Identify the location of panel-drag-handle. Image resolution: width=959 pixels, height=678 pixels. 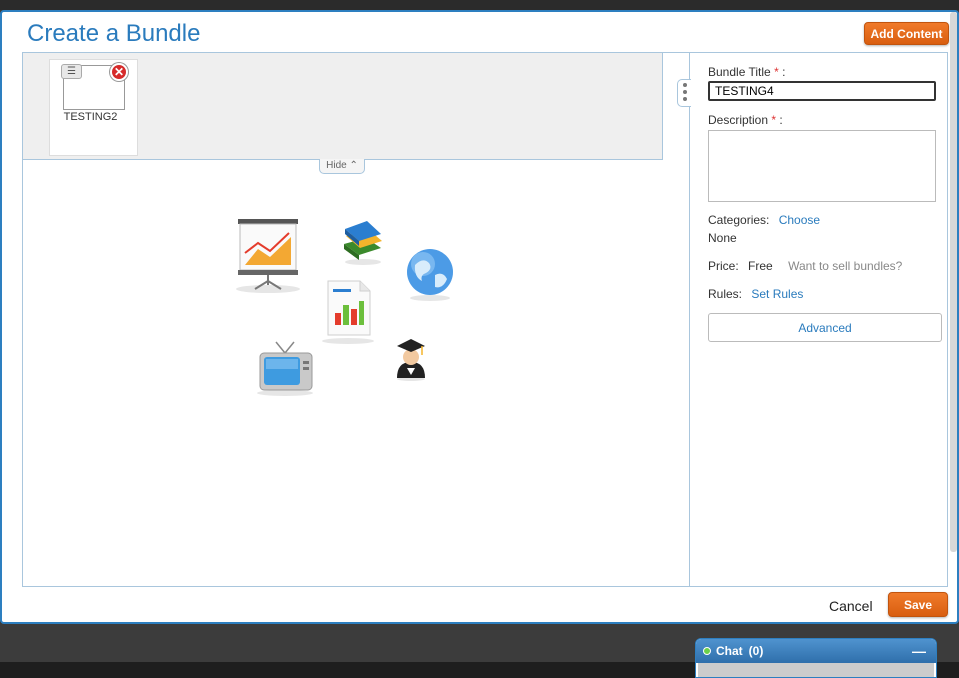
(684, 93).